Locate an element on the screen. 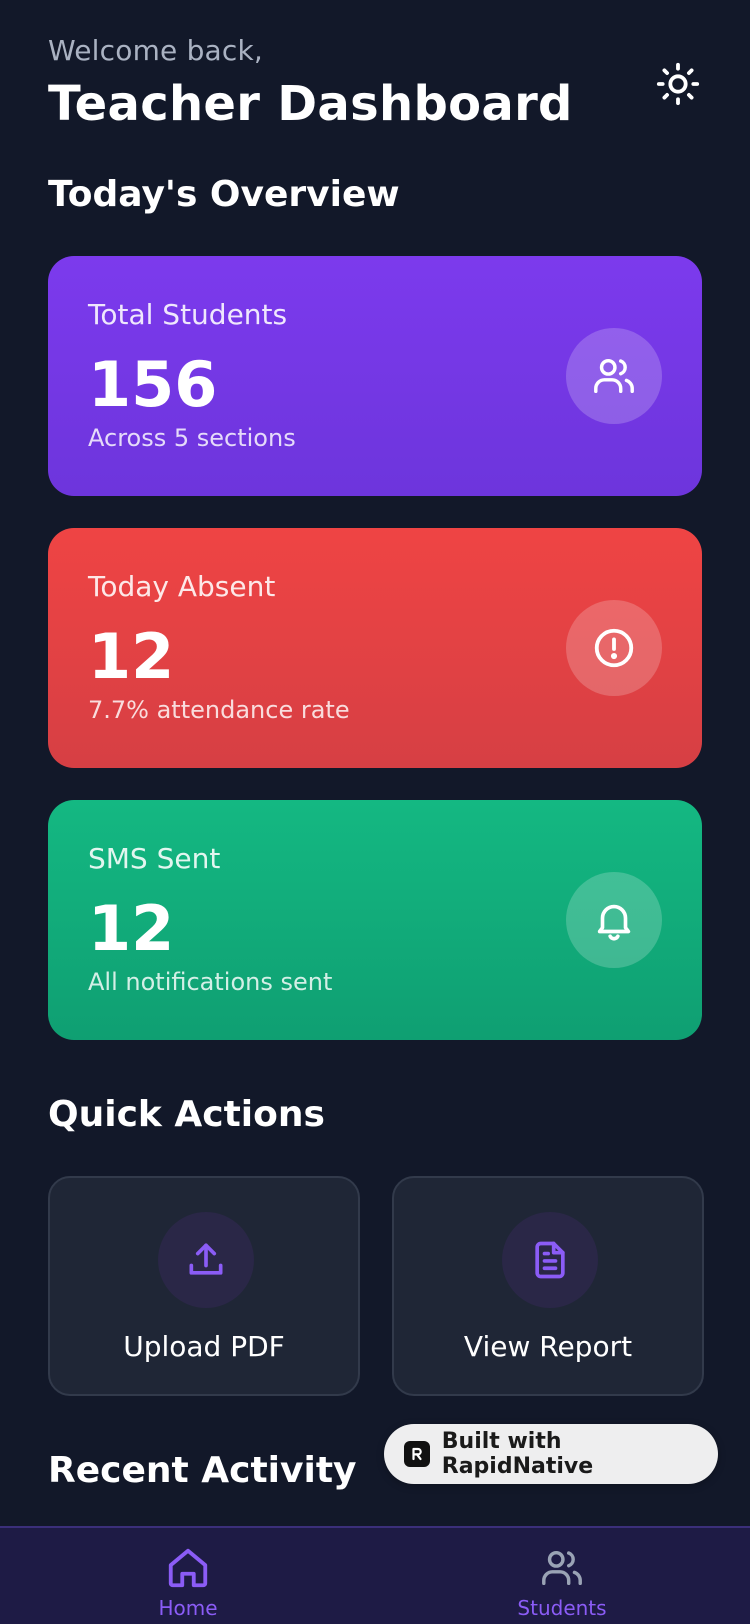 The height and width of the screenshot is (1624, 750). built-with-badge: Built with RapidNative is located at coordinates (551, 1454).